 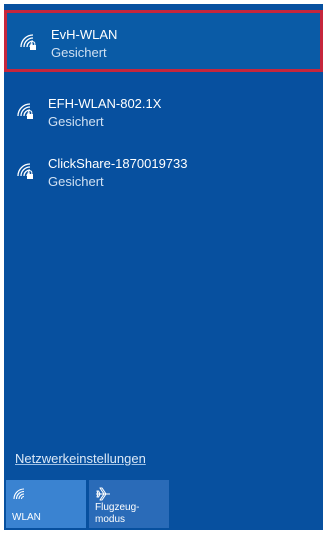 I want to click on wlan-toggle-button: WLAN, so click(x=46, y=504).